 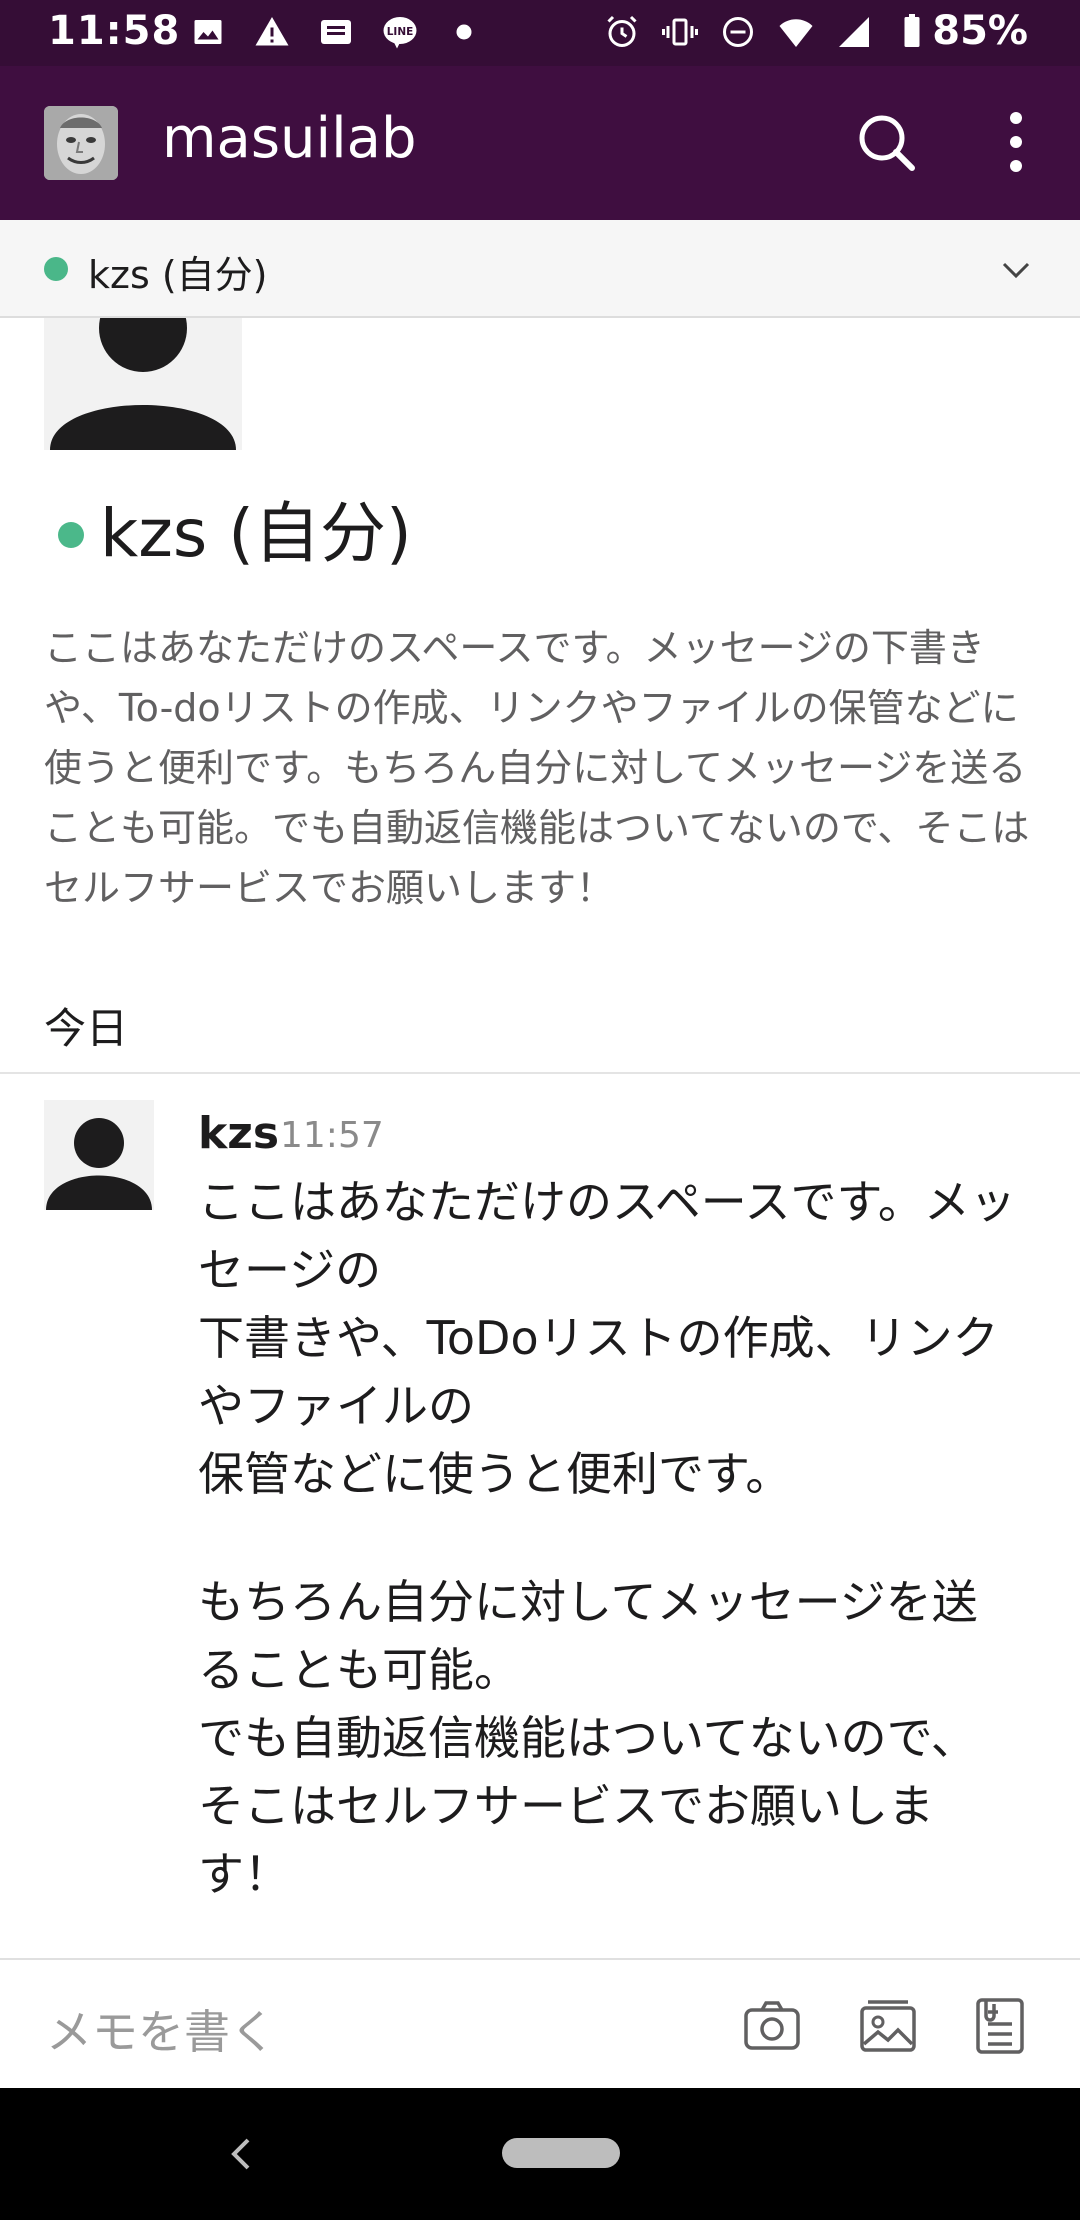 I want to click on status-bar: 11:58 LINE 85%, so click(x=540, y=33).